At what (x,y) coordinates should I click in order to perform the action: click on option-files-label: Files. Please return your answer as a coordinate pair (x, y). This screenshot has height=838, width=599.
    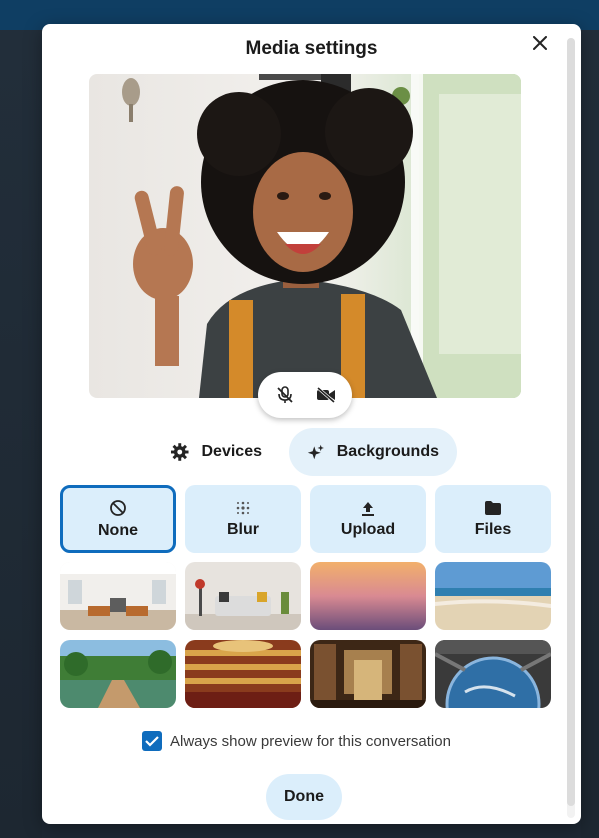
    Looking at the image, I should click on (493, 529).